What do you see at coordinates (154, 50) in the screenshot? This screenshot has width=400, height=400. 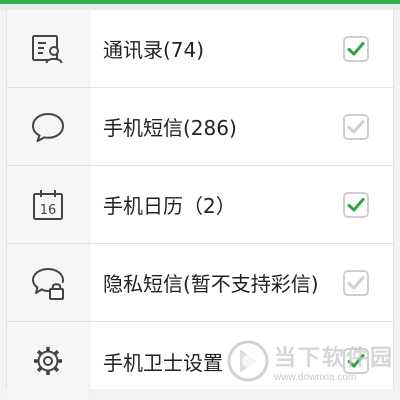 I see `item-label: 通讯录(74)` at bounding box center [154, 50].